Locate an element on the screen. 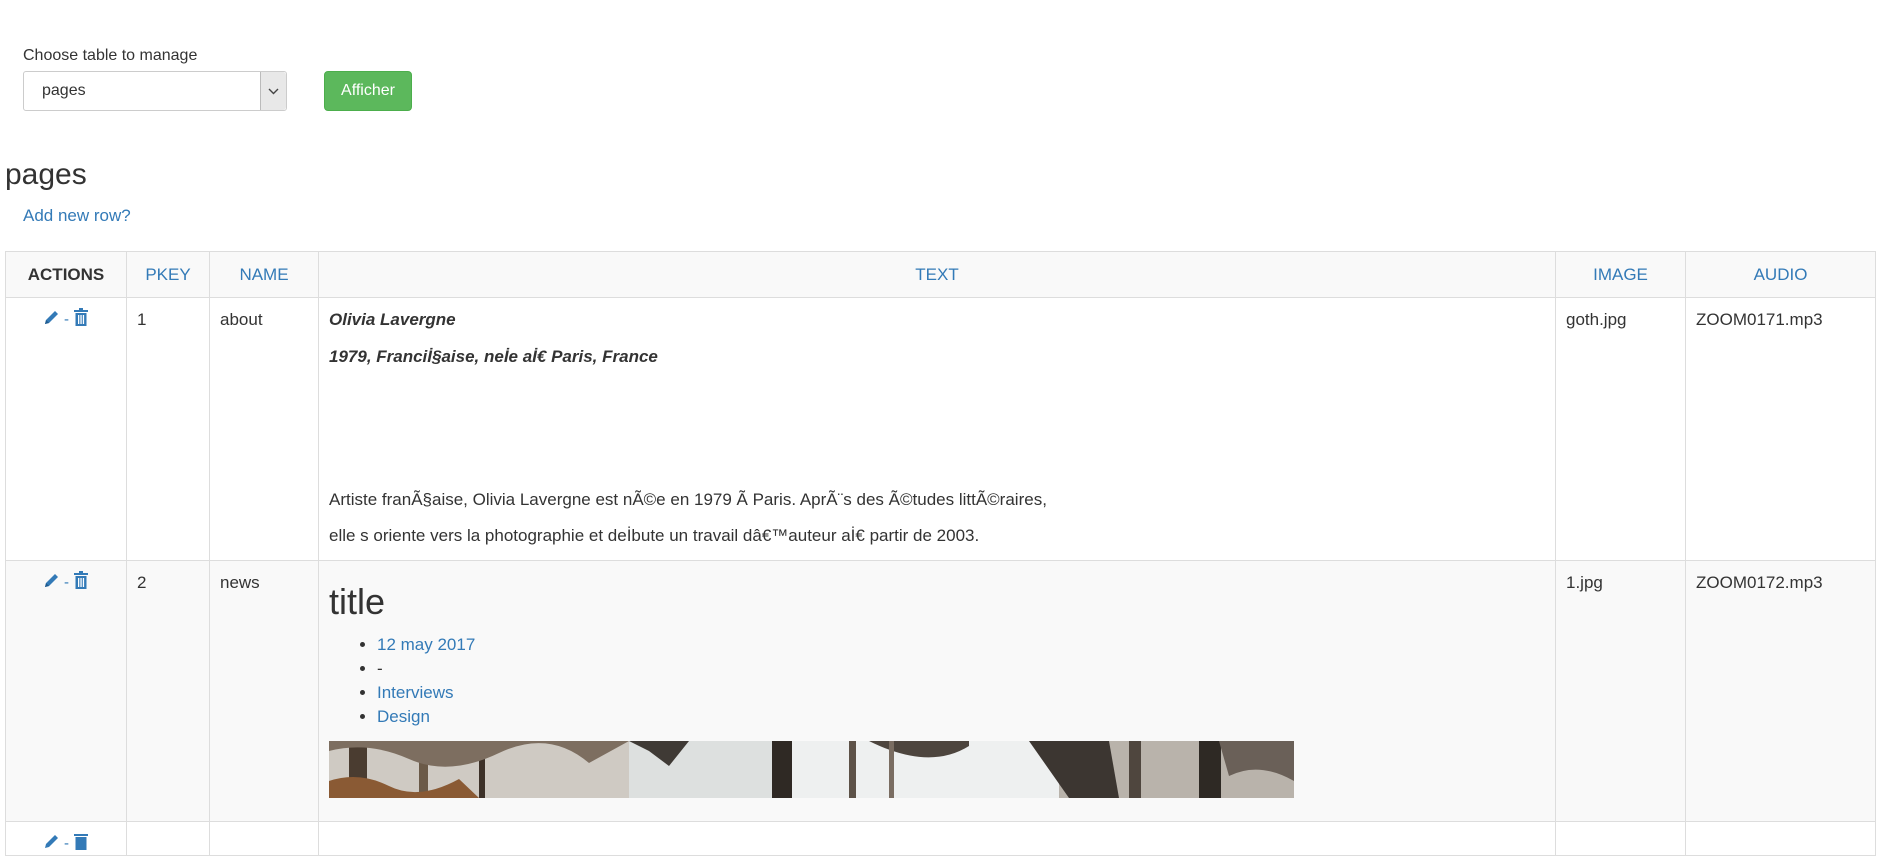 This screenshot has height=856, width=1880. page-title: pages is located at coordinates (46, 174).